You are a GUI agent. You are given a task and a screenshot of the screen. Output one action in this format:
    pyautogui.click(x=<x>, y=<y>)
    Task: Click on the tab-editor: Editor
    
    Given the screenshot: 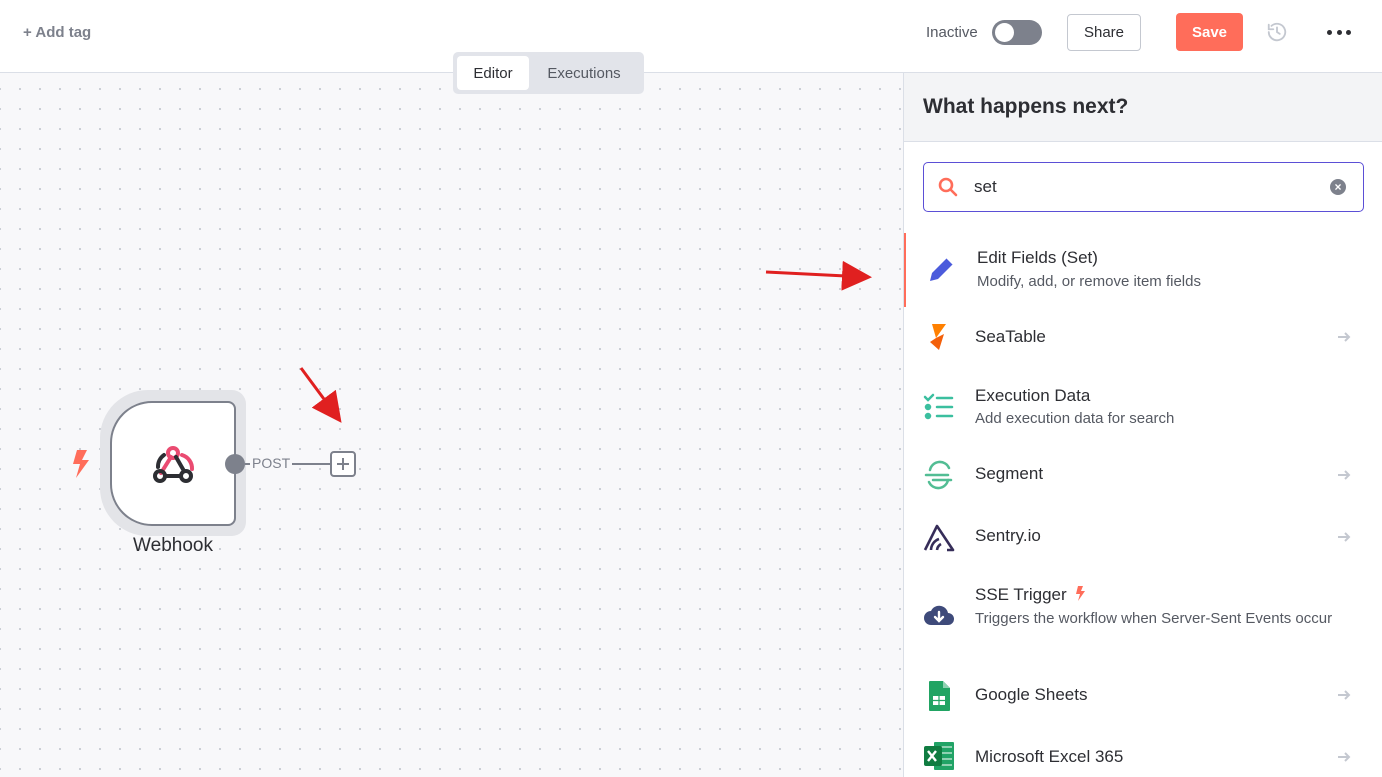 What is the action you would take?
    pyautogui.click(x=493, y=73)
    